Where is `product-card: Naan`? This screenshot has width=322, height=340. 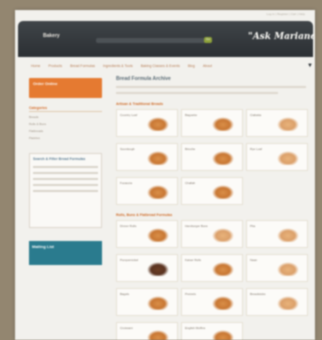 product-card: Naan is located at coordinates (277, 268).